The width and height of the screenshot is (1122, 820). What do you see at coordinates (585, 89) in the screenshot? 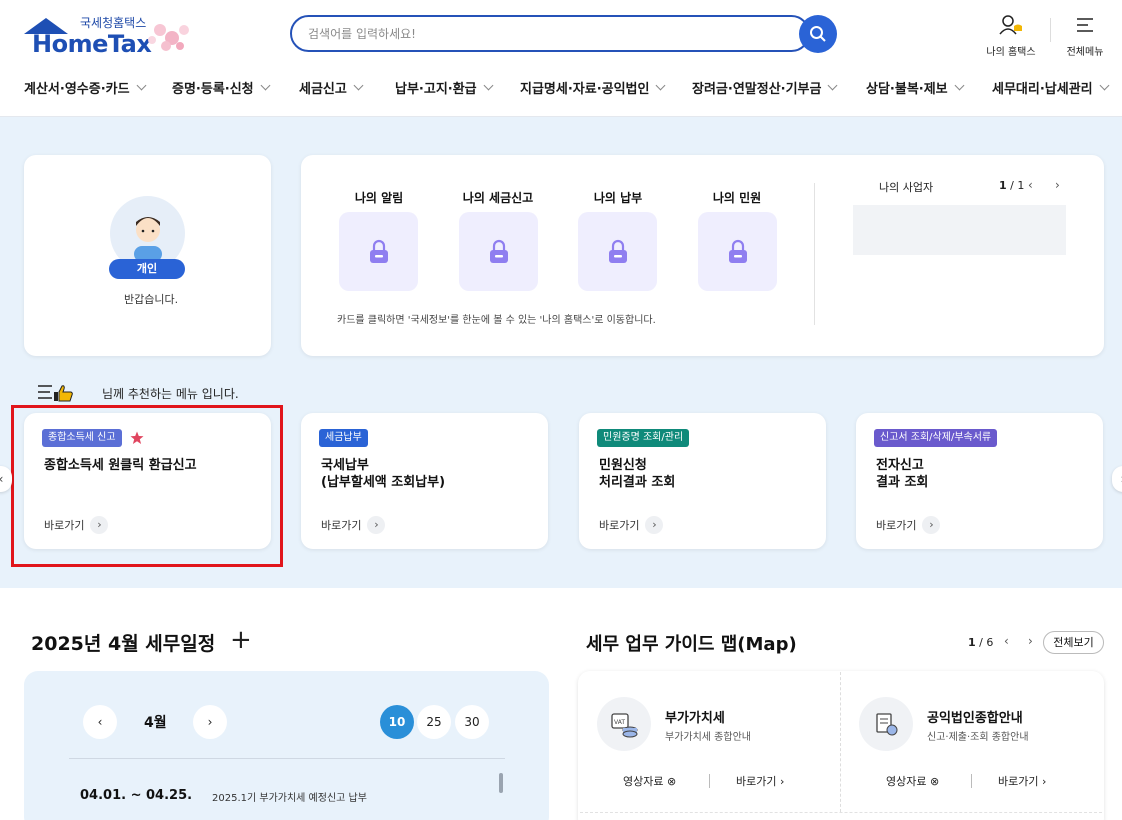
I see `gnb-label: 지급명세·자료·공익법인` at bounding box center [585, 89].